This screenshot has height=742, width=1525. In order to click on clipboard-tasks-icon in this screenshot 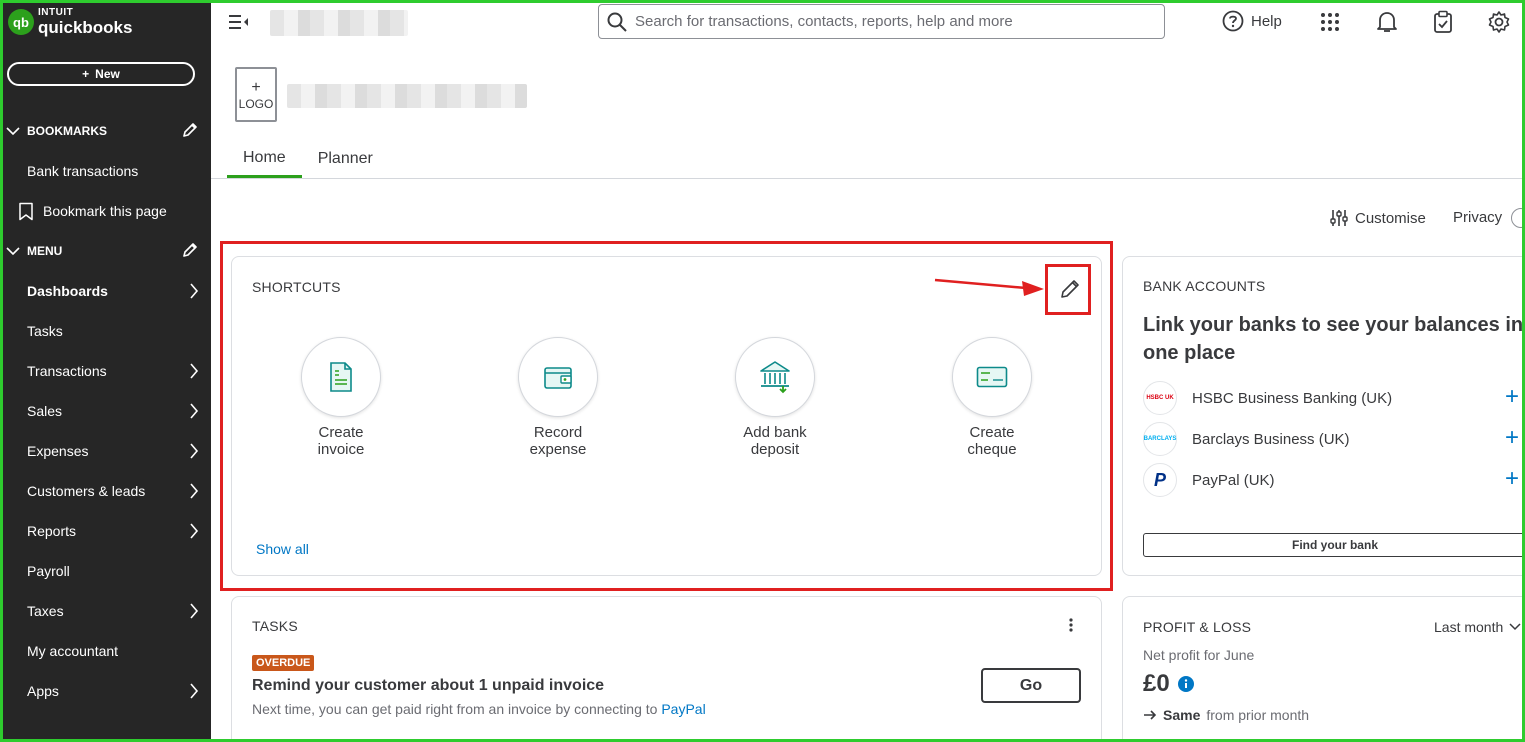, I will do `click(1443, 22)`.